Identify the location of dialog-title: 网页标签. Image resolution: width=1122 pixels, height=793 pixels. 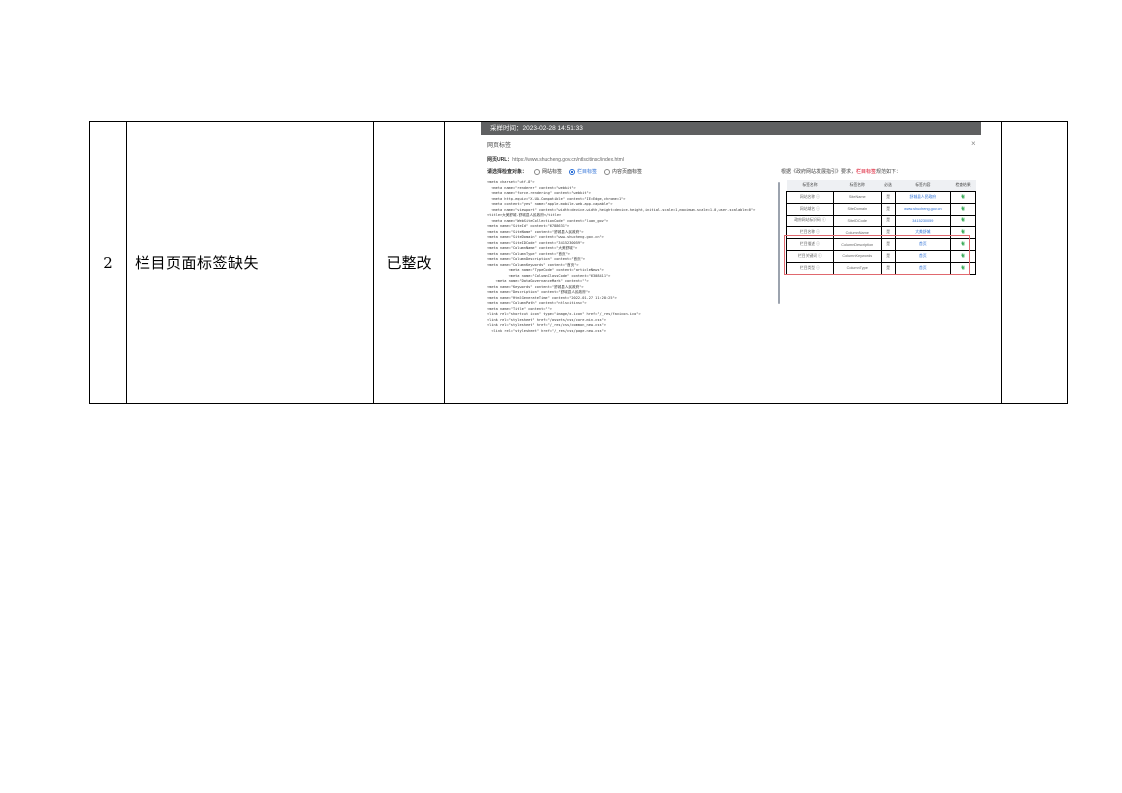
(499, 146).